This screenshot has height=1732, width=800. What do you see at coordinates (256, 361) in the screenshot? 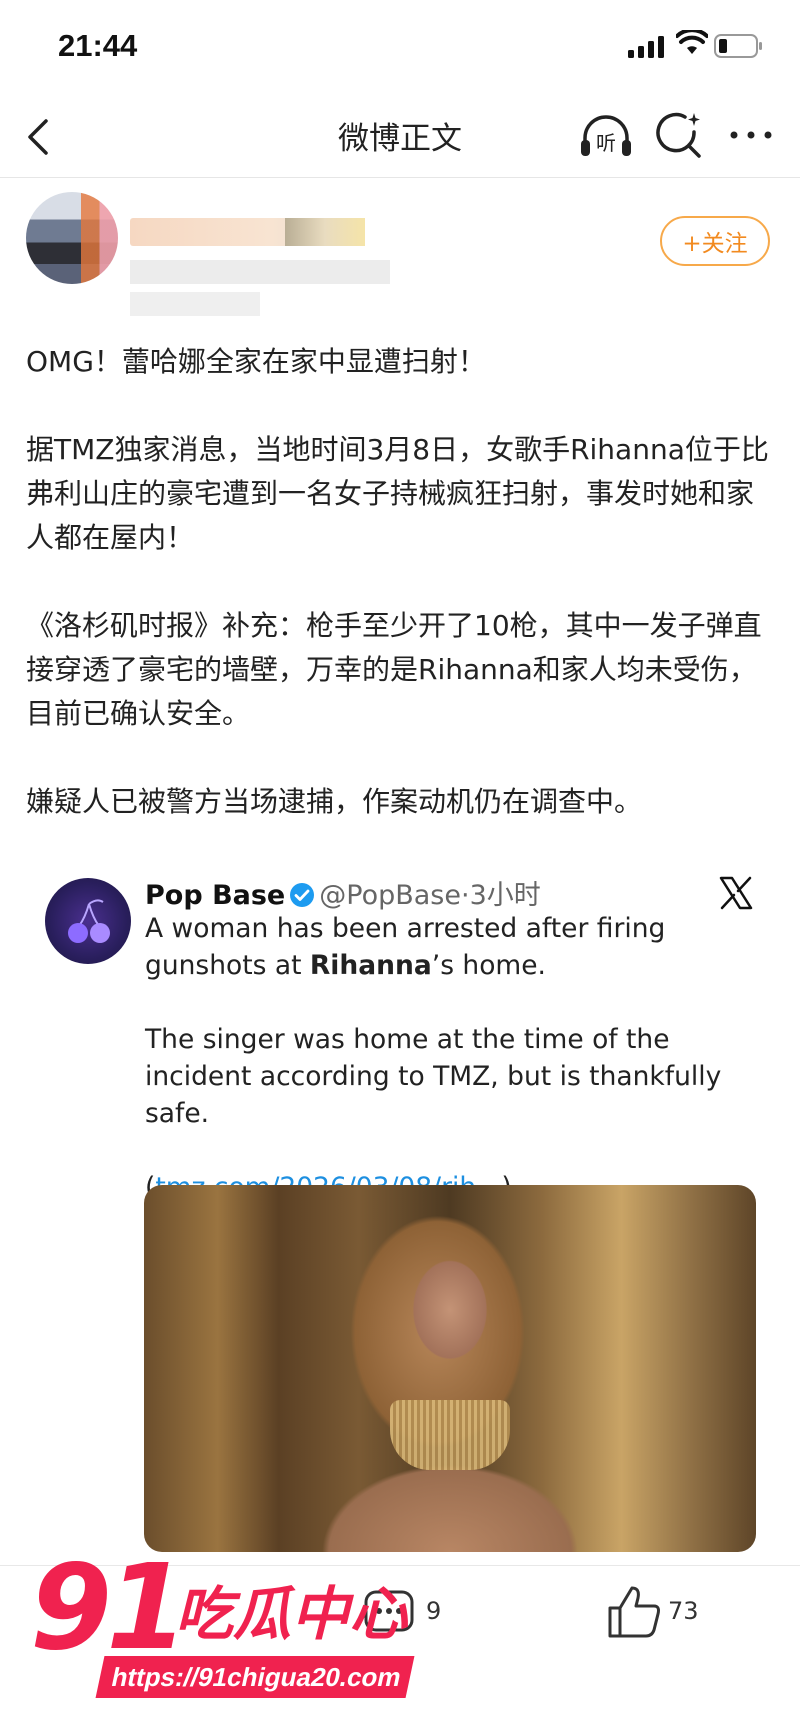
I see `post-paragraph: OMG！蕾哈娜全家在家中显遭扫射！` at bounding box center [256, 361].